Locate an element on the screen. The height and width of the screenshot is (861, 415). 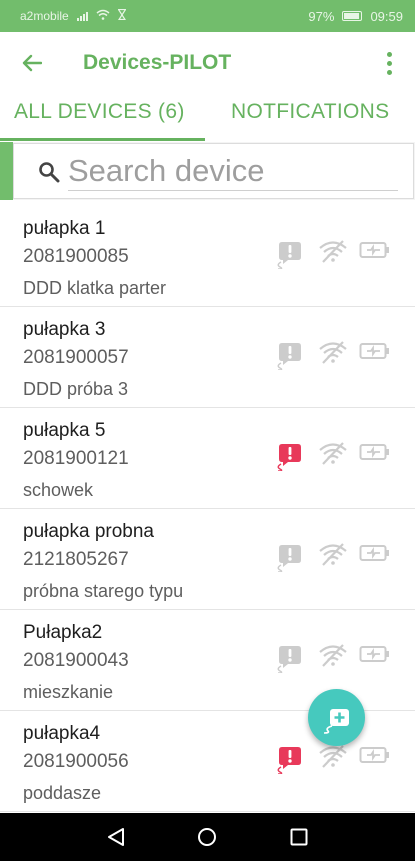
device-name: pułapka4 is located at coordinates (62, 733).